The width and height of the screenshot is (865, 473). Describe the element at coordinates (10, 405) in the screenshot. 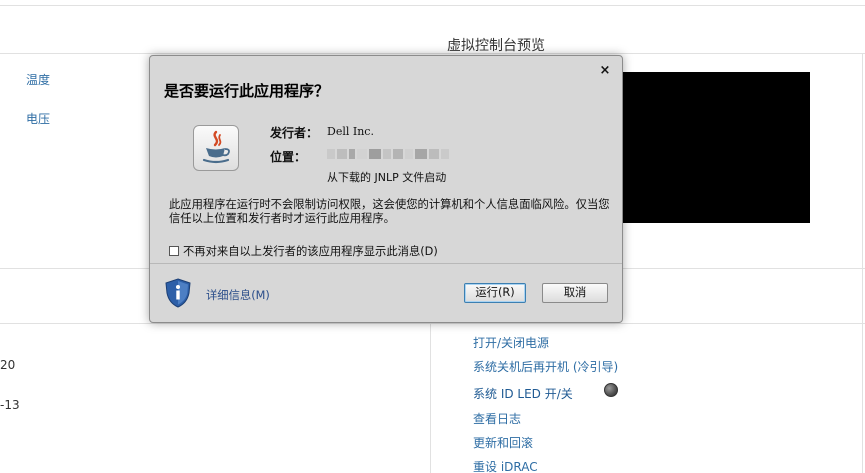

I see `left-value: -13` at that location.